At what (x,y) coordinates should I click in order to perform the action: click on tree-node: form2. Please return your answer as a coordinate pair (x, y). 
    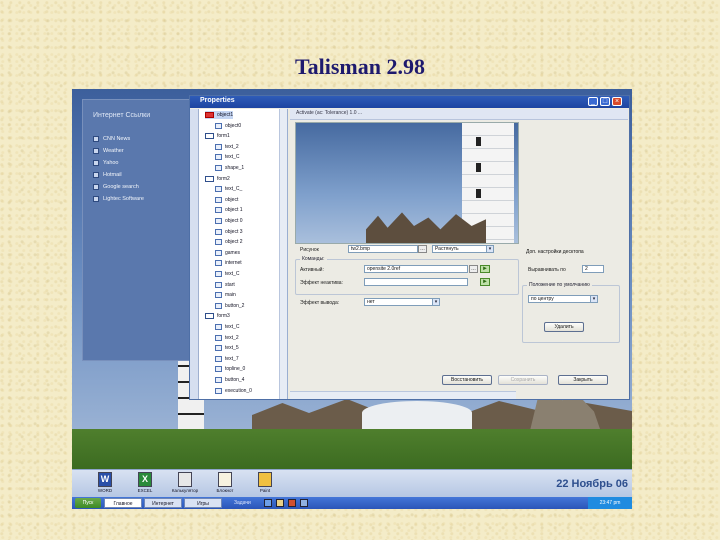
    Looking at the image, I should click on (217, 179).